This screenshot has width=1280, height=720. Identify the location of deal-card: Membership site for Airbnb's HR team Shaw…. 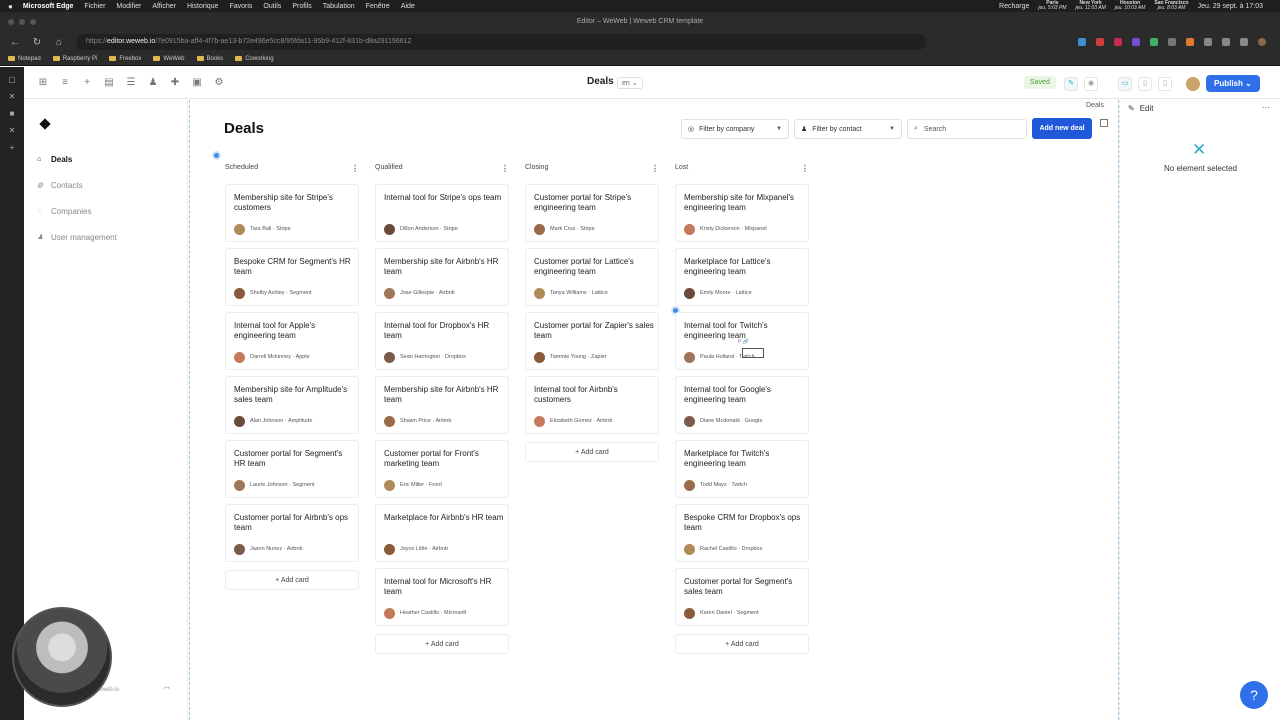
(442, 405).